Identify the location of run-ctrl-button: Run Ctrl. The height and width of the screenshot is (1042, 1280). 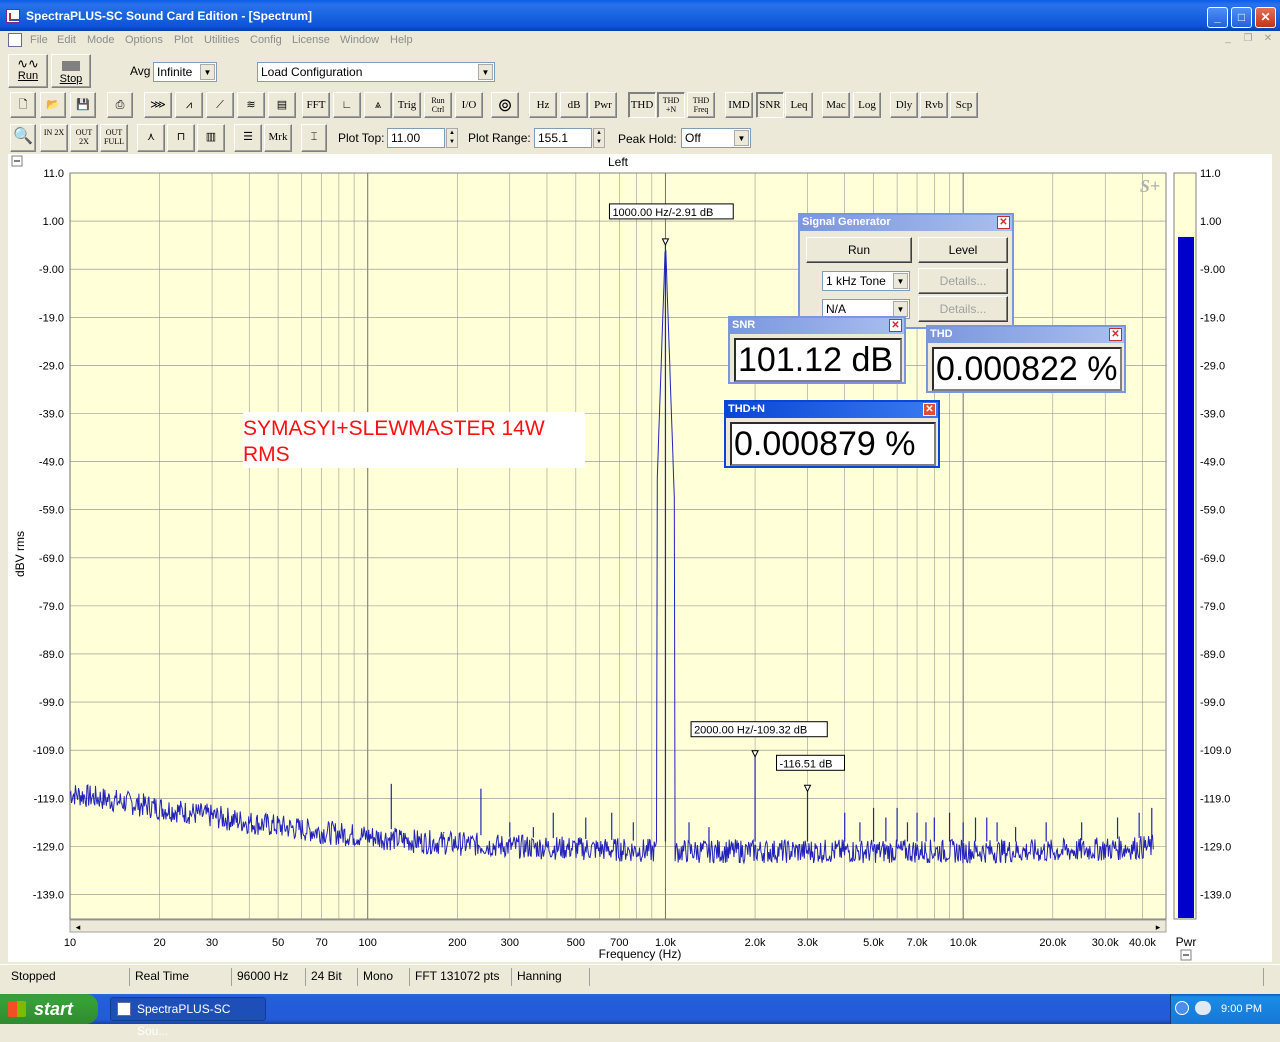
(438, 105).